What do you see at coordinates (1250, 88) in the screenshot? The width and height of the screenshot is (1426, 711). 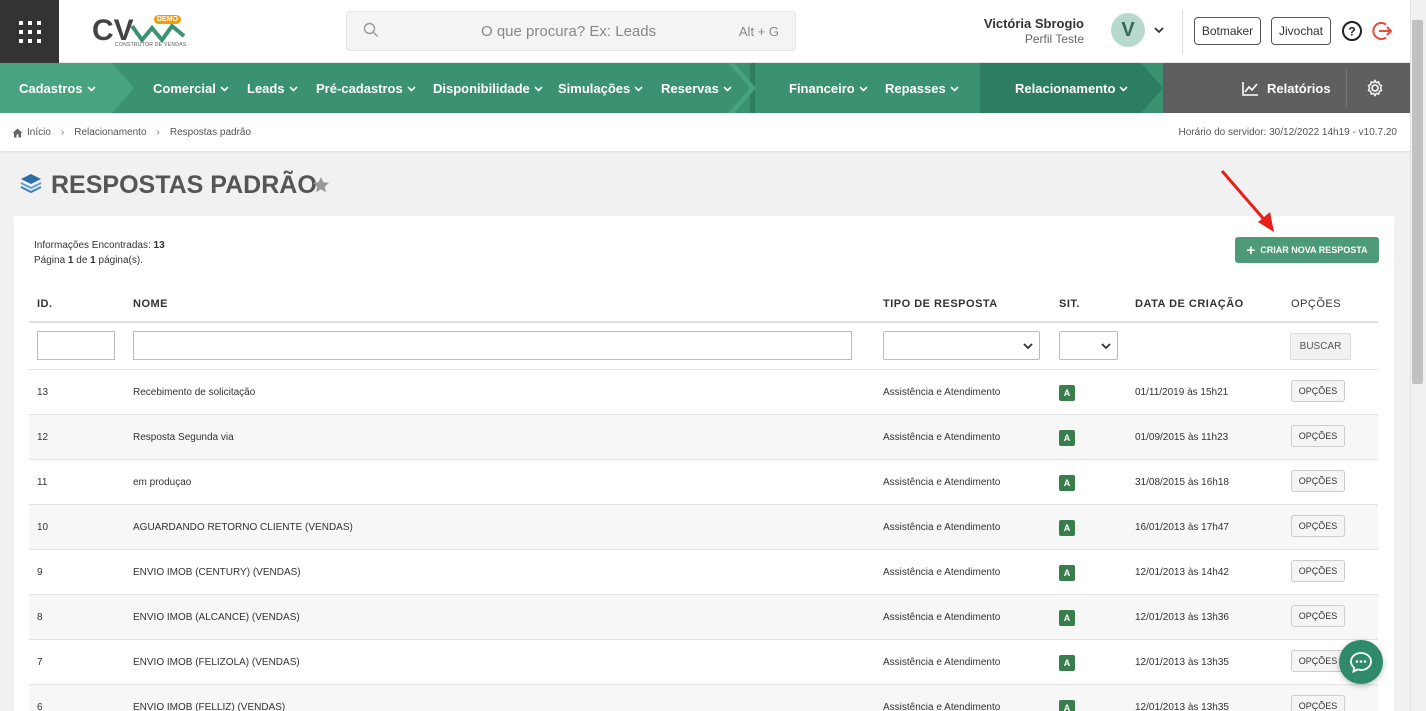 I see `chart-line-icon` at bounding box center [1250, 88].